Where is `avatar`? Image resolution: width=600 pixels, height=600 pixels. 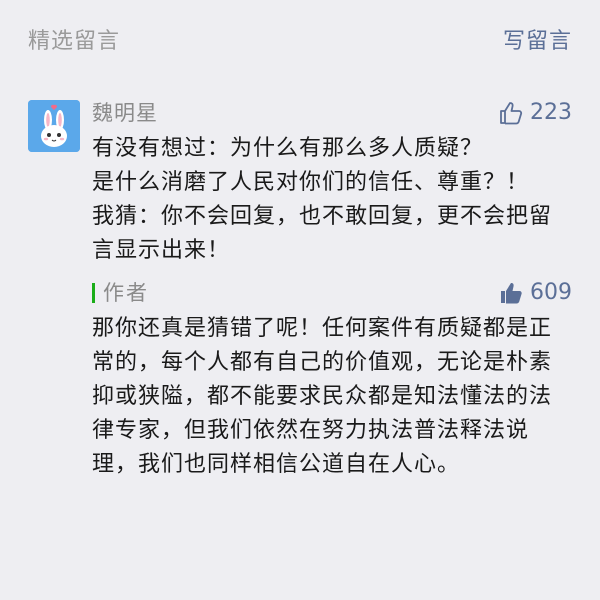 avatar is located at coordinates (54, 126).